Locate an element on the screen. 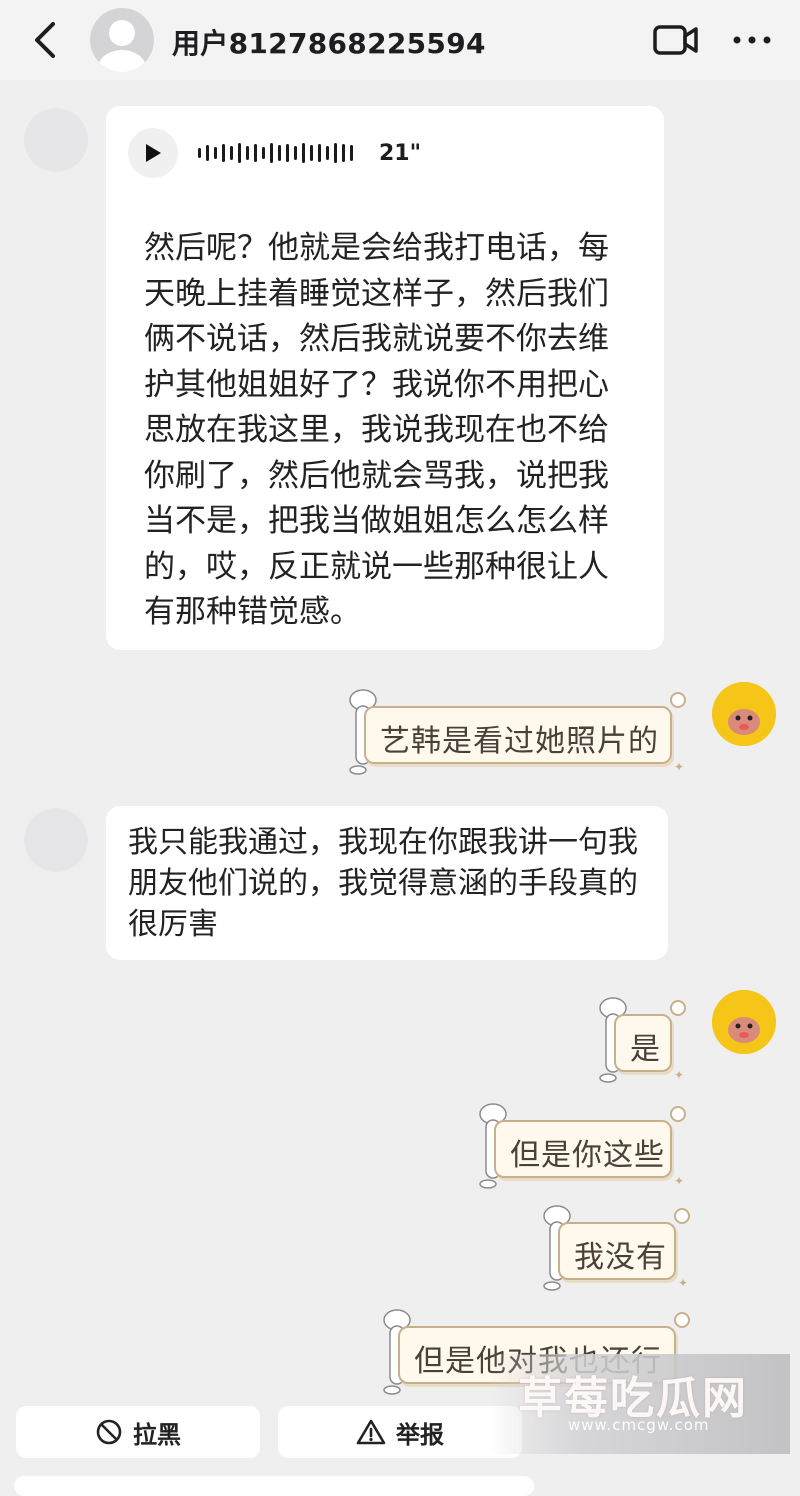 The image size is (800, 1496). video-call-button is located at coordinates (676, 40).